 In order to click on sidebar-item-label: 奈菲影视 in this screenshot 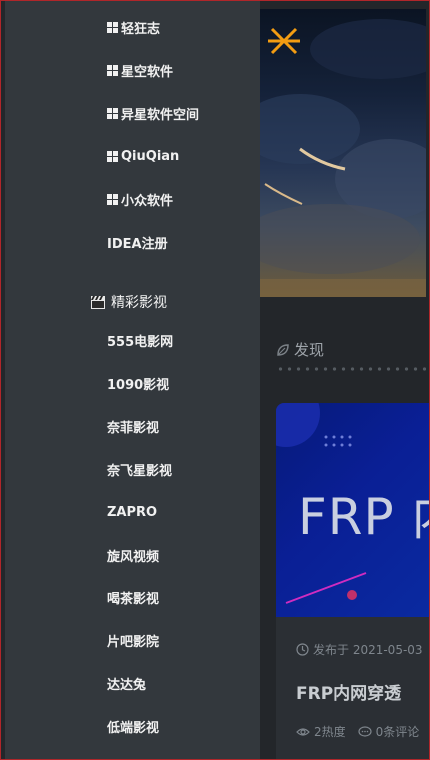, I will do `click(133, 428)`.